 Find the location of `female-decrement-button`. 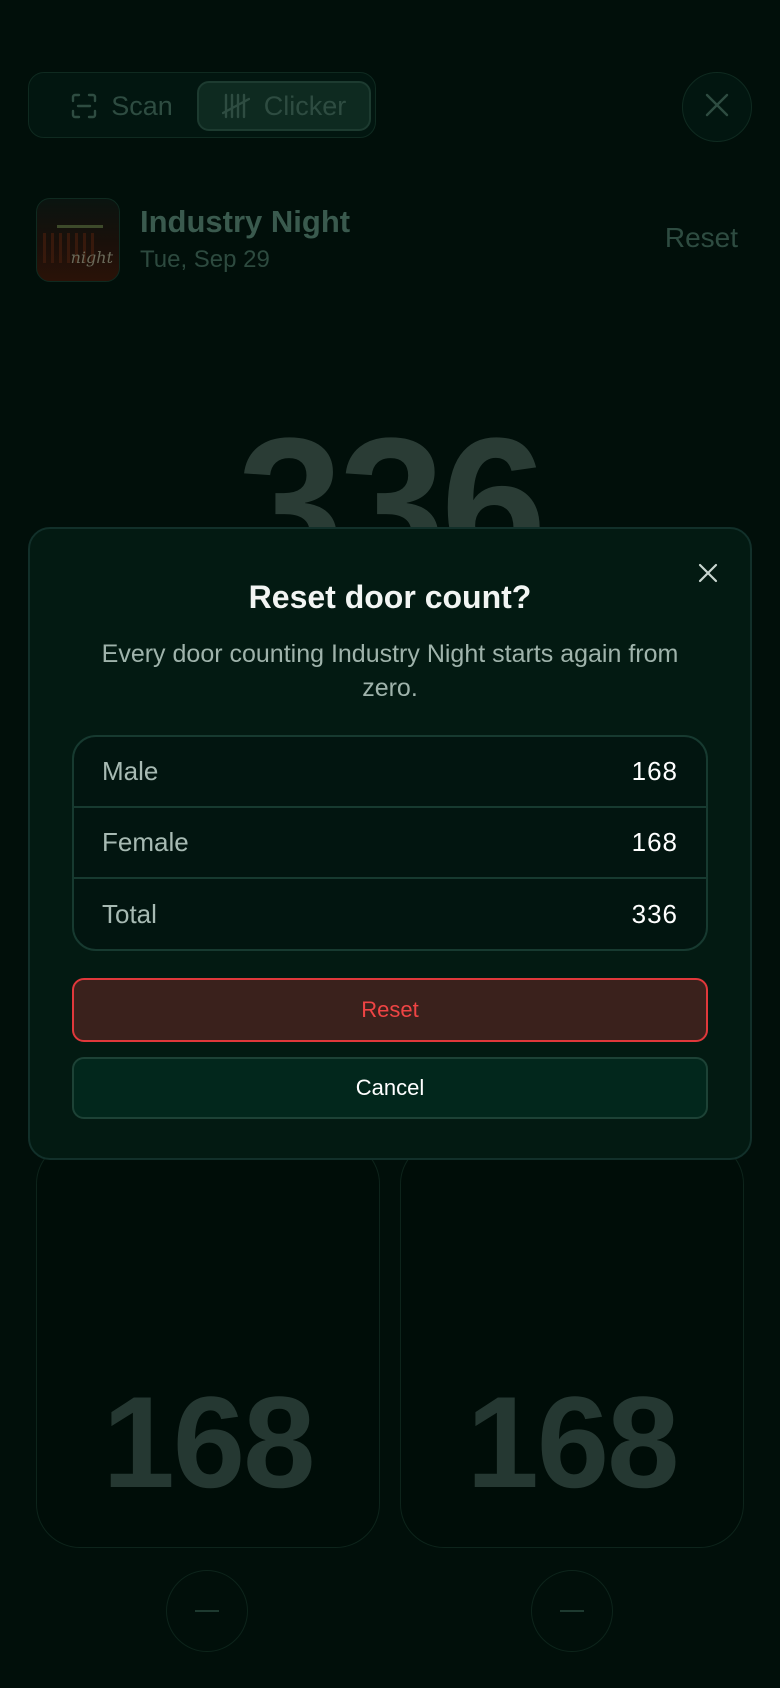

female-decrement-button is located at coordinates (572, 1611).